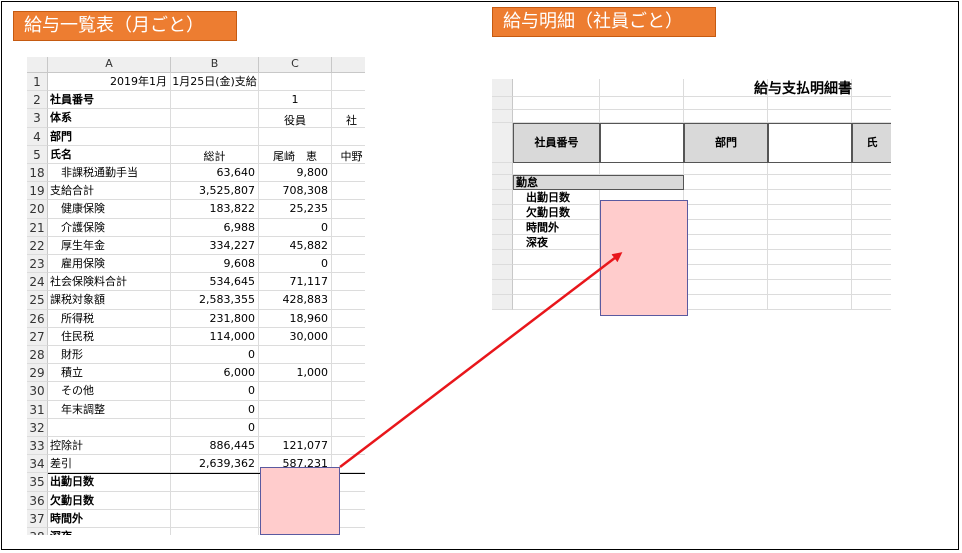 This screenshot has height=553, width=962. What do you see at coordinates (37, 531) in the screenshot?
I see `row-number: 38` at bounding box center [37, 531].